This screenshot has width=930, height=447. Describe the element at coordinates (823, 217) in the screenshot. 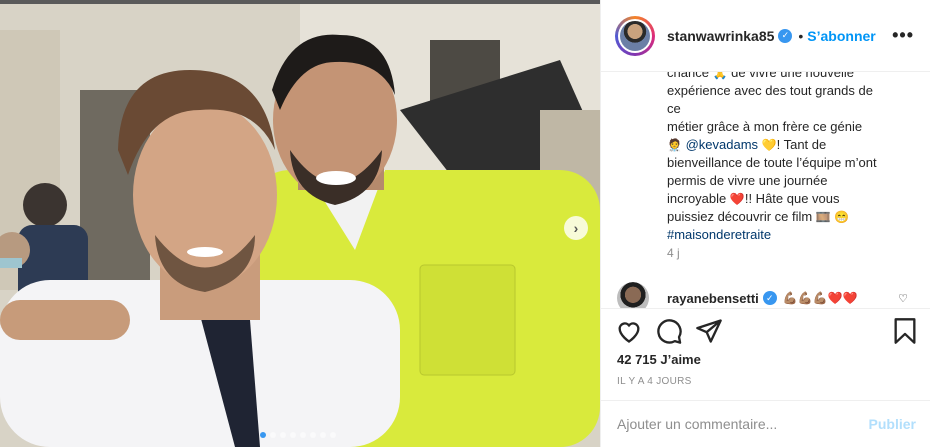

I see `film-emoji-icon: 🎞️` at that location.